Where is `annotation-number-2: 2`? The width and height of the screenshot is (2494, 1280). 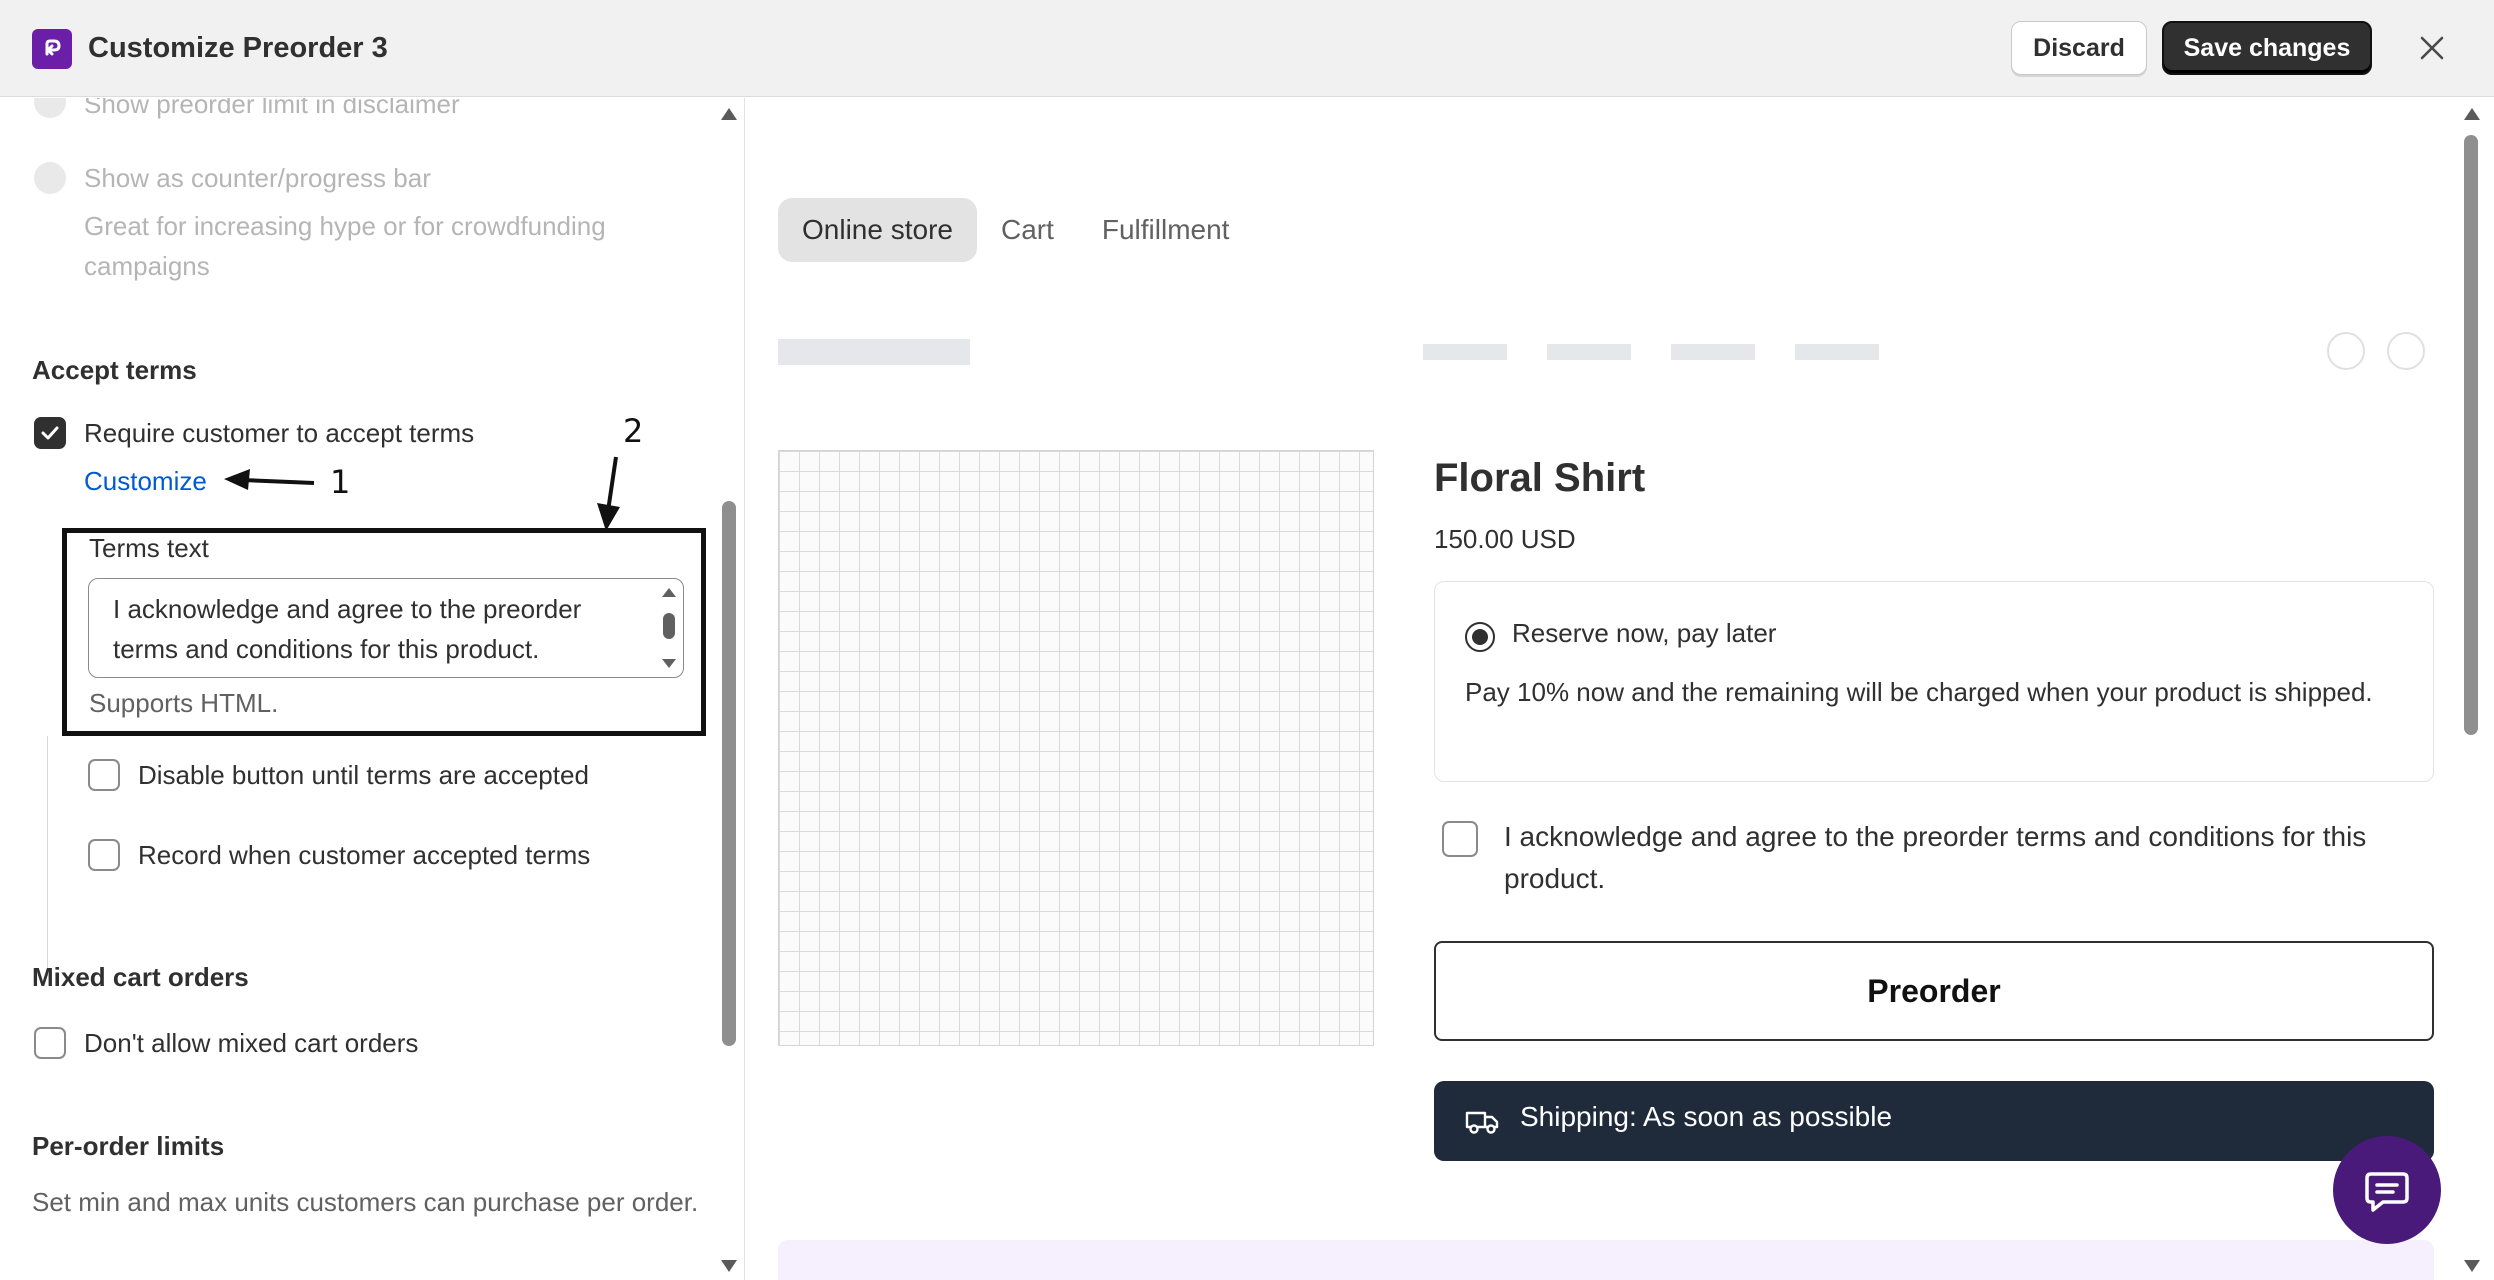
annotation-number-2: 2 is located at coordinates (633, 431).